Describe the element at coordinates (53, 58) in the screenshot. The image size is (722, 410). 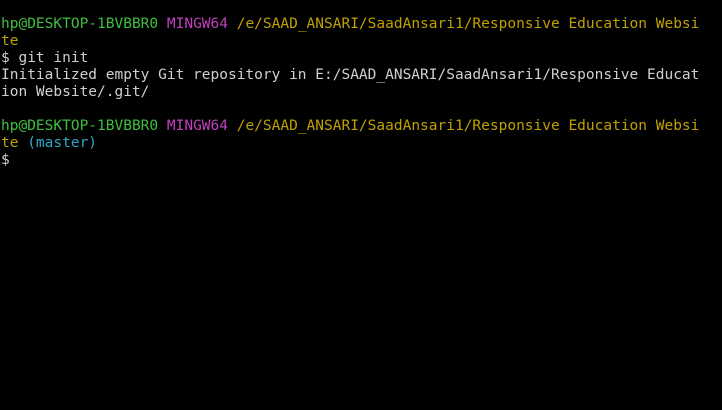
I see `command-text: git init` at that location.